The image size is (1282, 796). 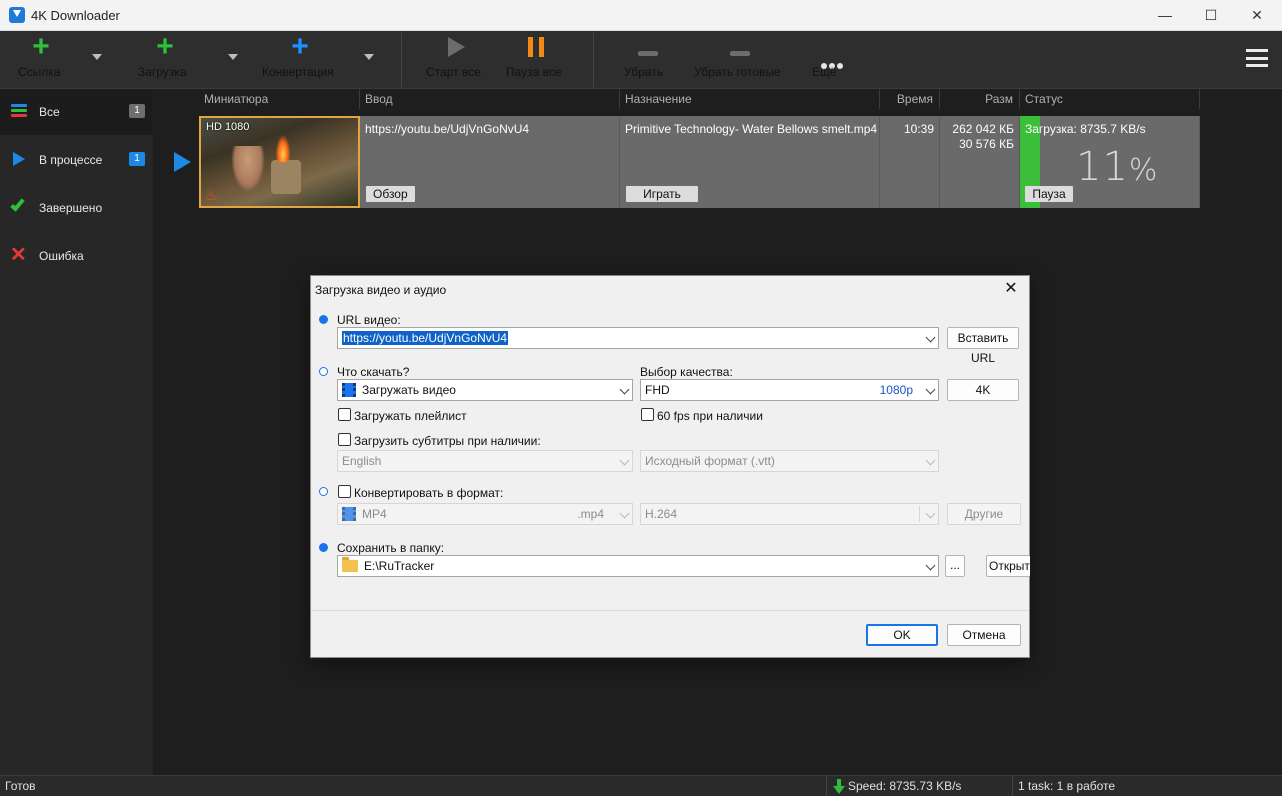 I want to click on minimize-button: —, so click(x=1165, y=15).